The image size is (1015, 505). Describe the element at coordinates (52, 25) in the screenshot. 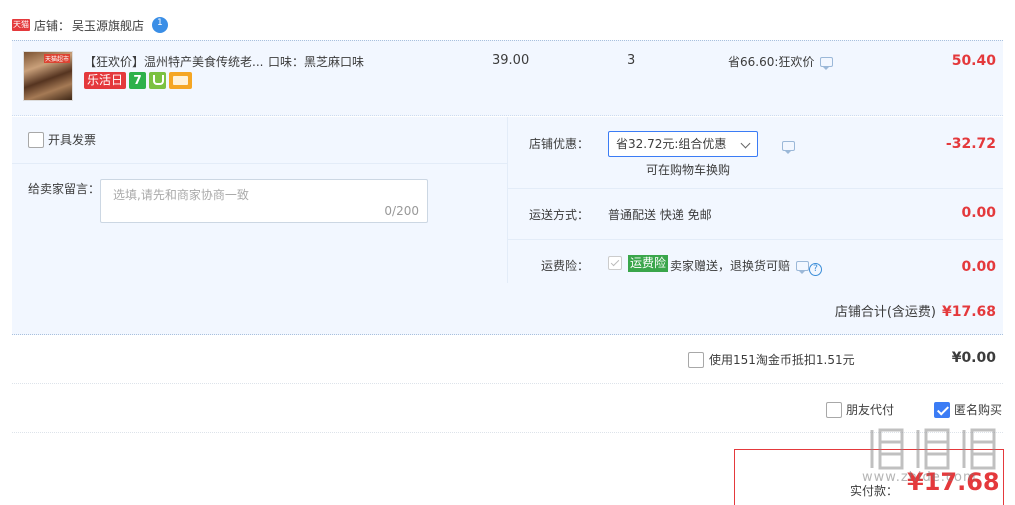

I see `shop-label: 店铺：` at that location.